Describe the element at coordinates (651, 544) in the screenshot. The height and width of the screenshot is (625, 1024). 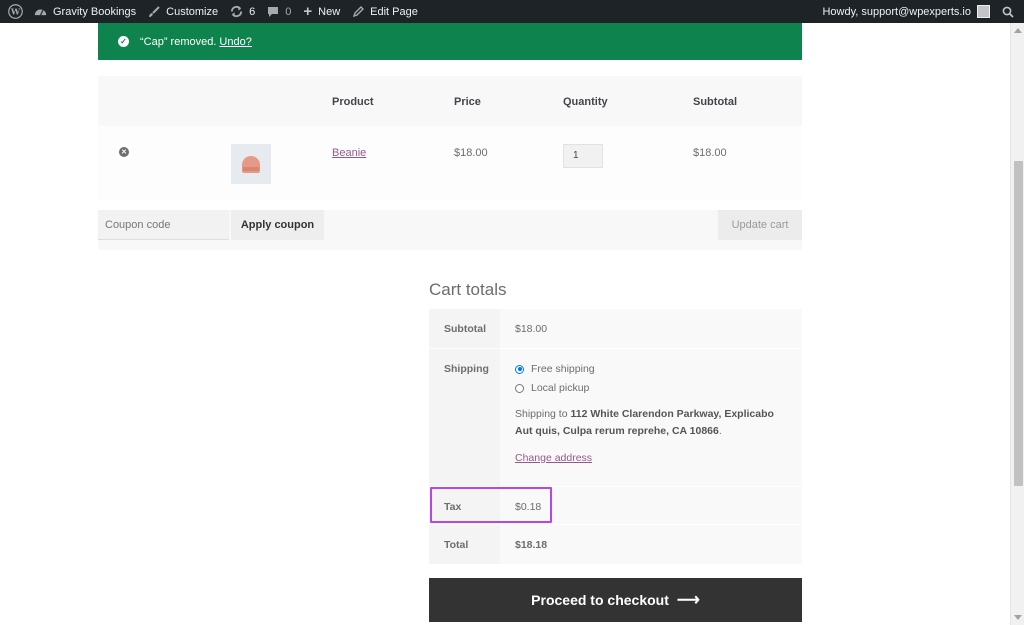
I see `total-value: $18.18` at that location.